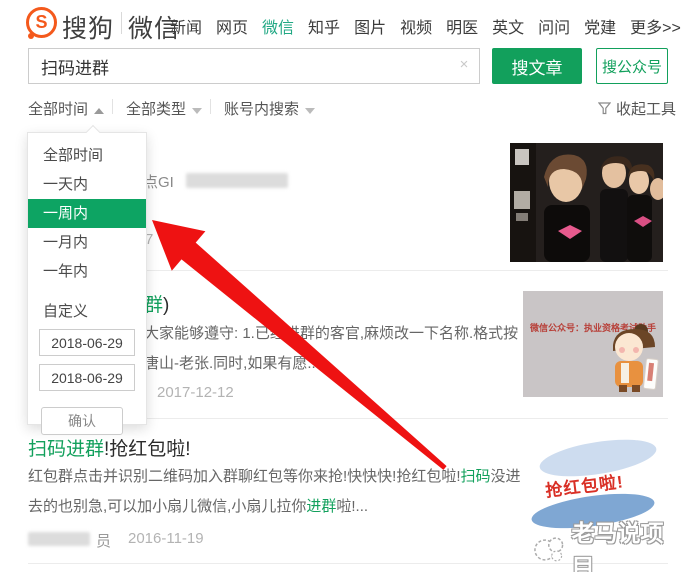 This screenshot has width=685, height=572. I want to click on collapse-tools-label: 收起工具, so click(646, 109).